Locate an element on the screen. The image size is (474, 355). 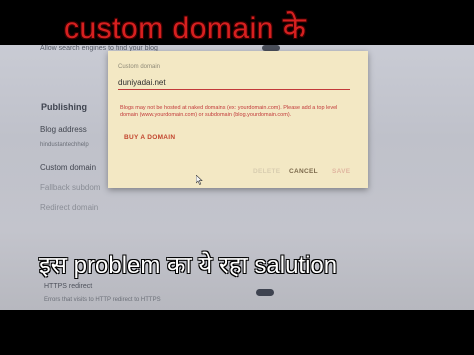
publishing-heading: Publishing is located at coordinates (64, 107).